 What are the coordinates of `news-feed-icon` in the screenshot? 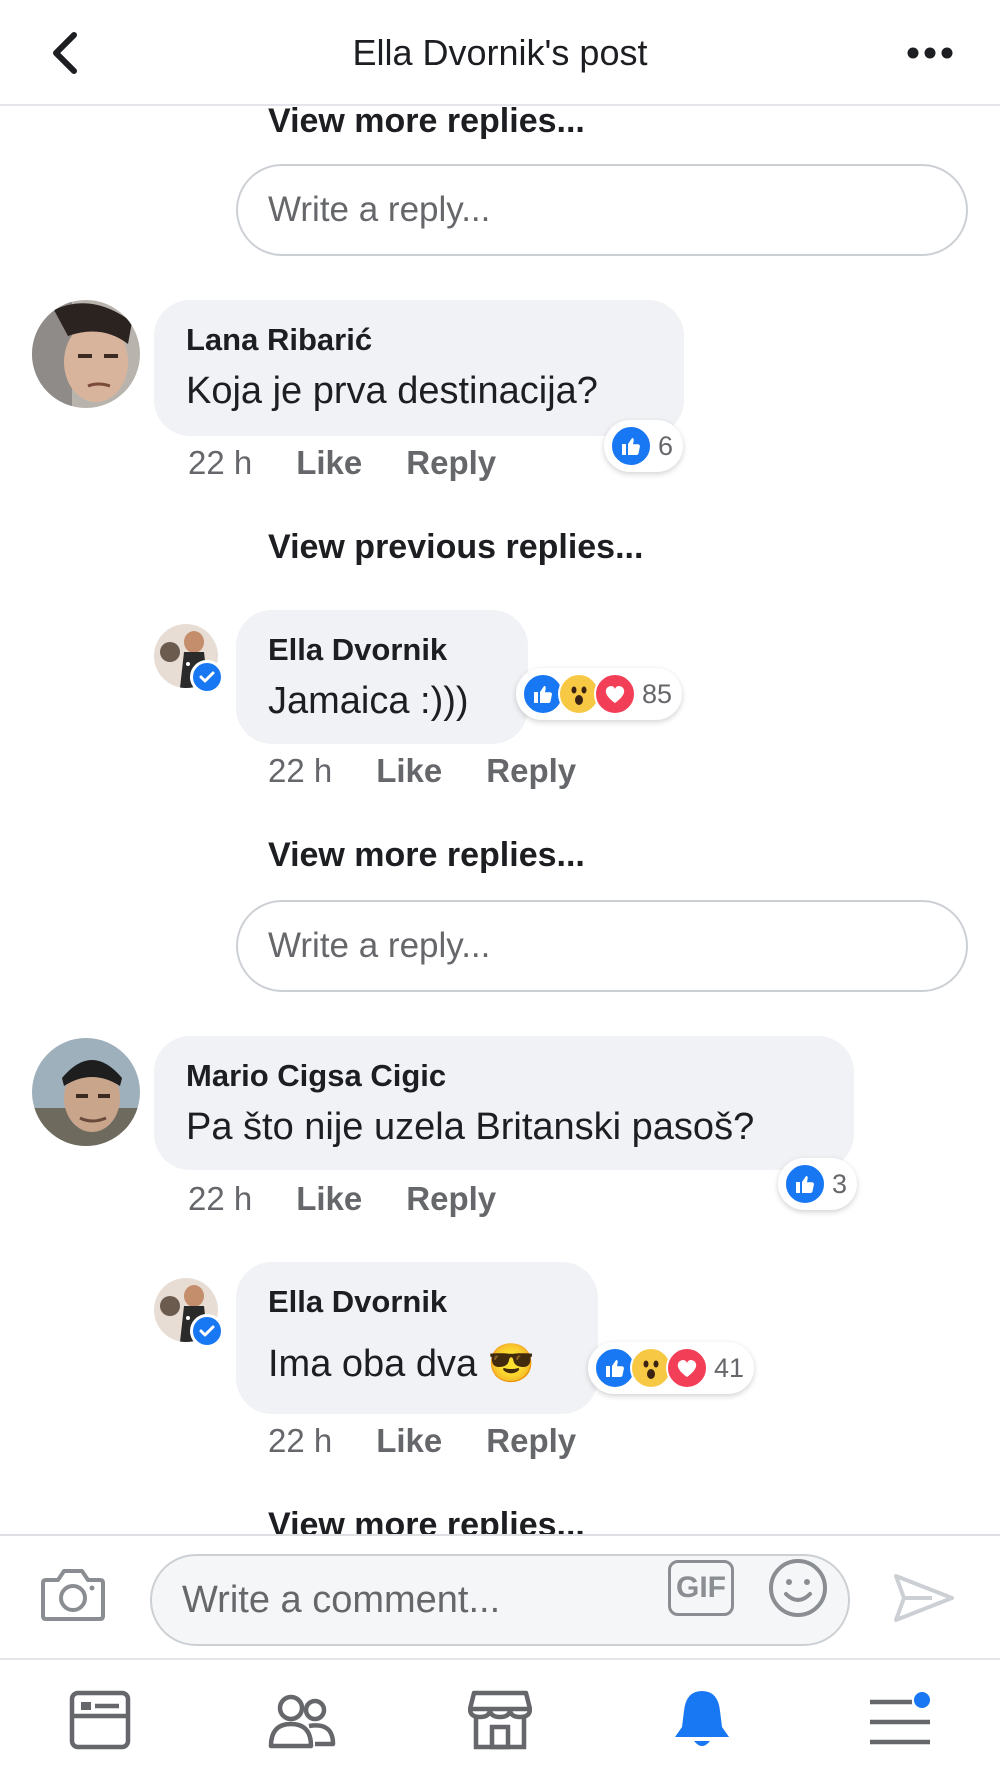 It's located at (100, 1720).